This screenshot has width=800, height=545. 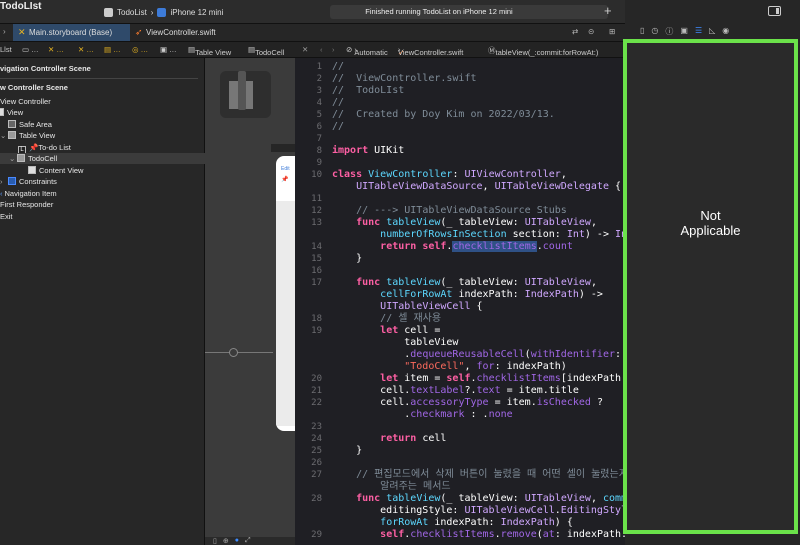 What do you see at coordinates (4, 181) in the screenshot?
I see `disclosure-icon: ›` at bounding box center [4, 181].